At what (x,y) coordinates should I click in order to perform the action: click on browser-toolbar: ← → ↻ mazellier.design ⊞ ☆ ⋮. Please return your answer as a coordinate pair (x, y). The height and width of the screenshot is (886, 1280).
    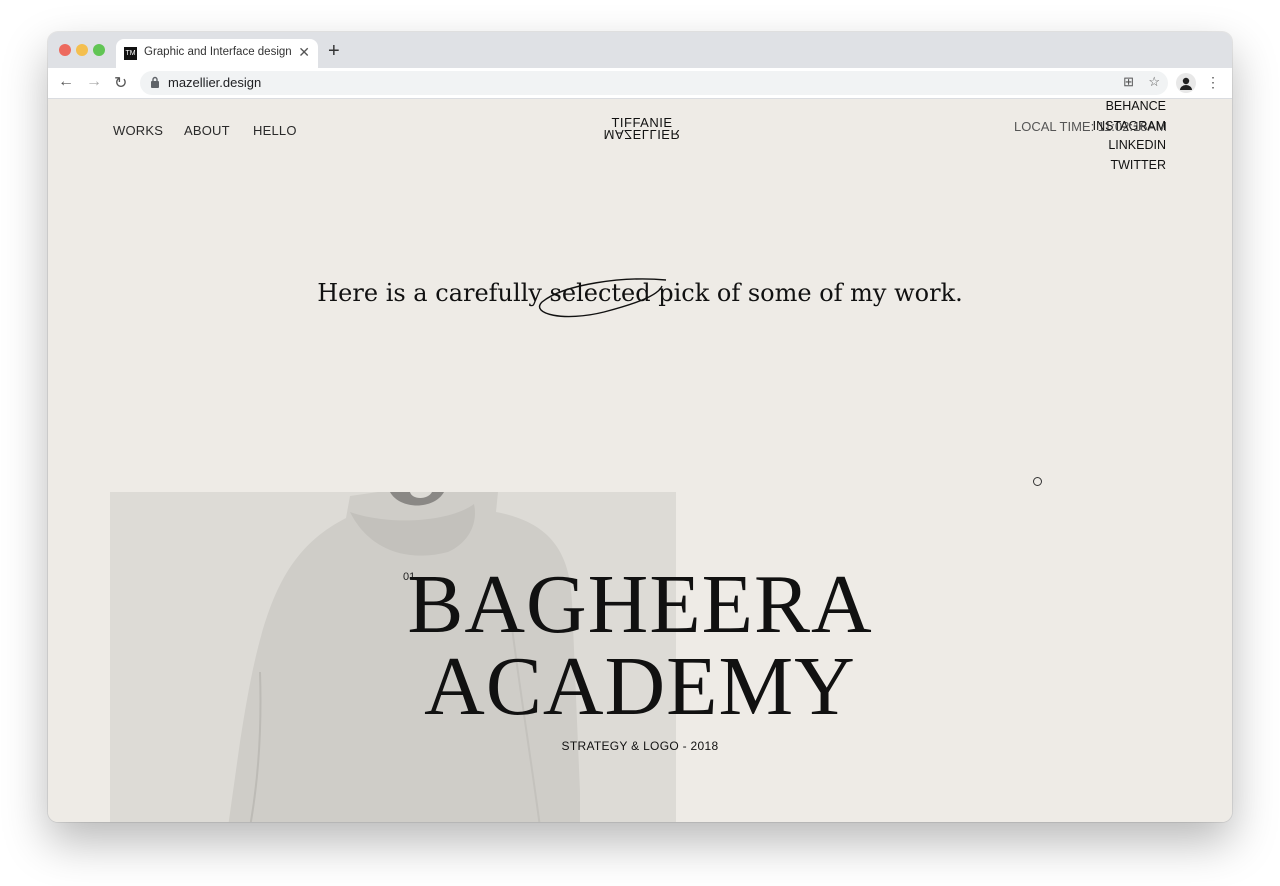
    Looking at the image, I should click on (640, 83).